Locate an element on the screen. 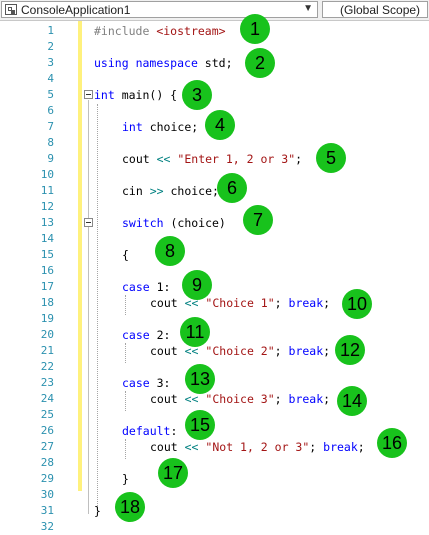 This screenshot has height=535, width=429. line-number: 30 is located at coordinates (47, 494).